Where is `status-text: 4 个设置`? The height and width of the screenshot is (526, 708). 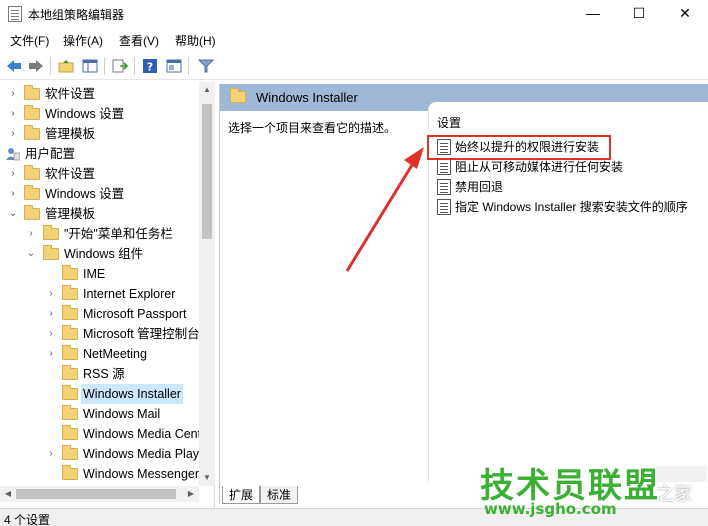
status-text: 4 个设置 is located at coordinates (27, 519).